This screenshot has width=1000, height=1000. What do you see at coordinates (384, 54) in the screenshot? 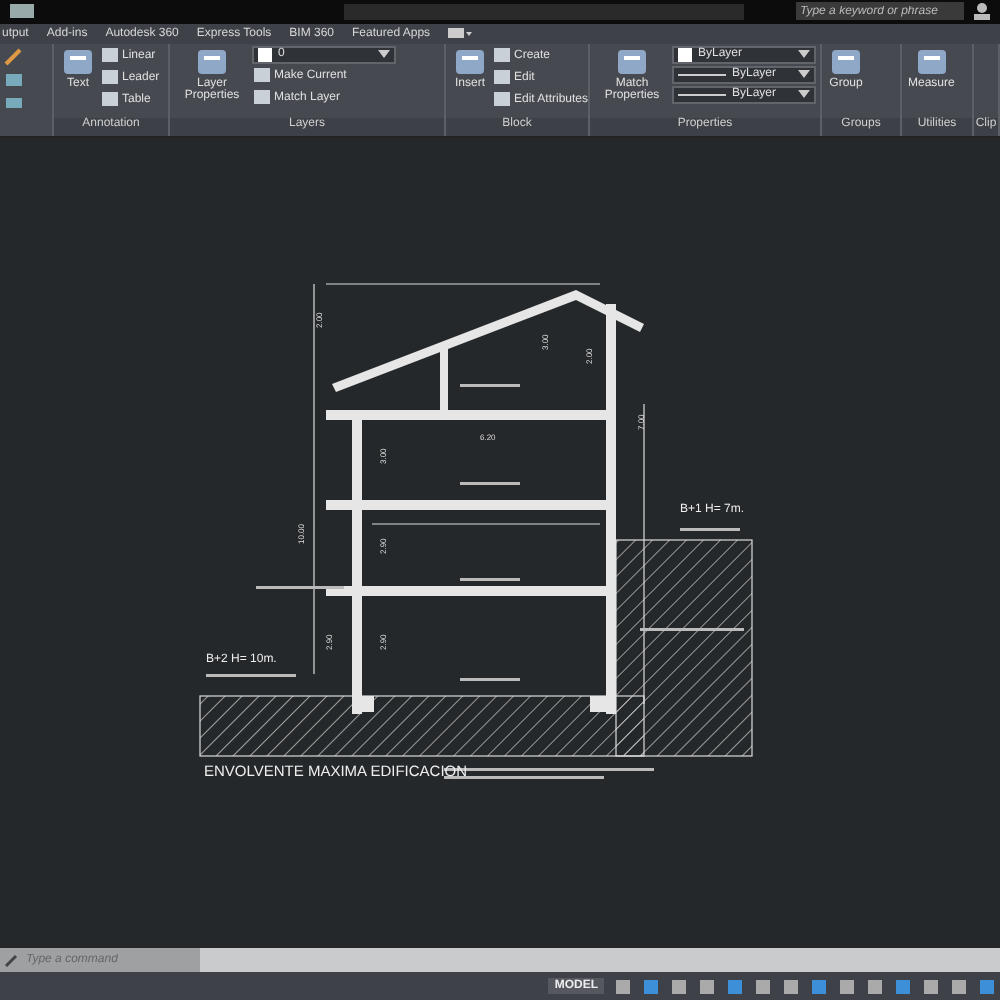
I see `caret-icon` at bounding box center [384, 54].